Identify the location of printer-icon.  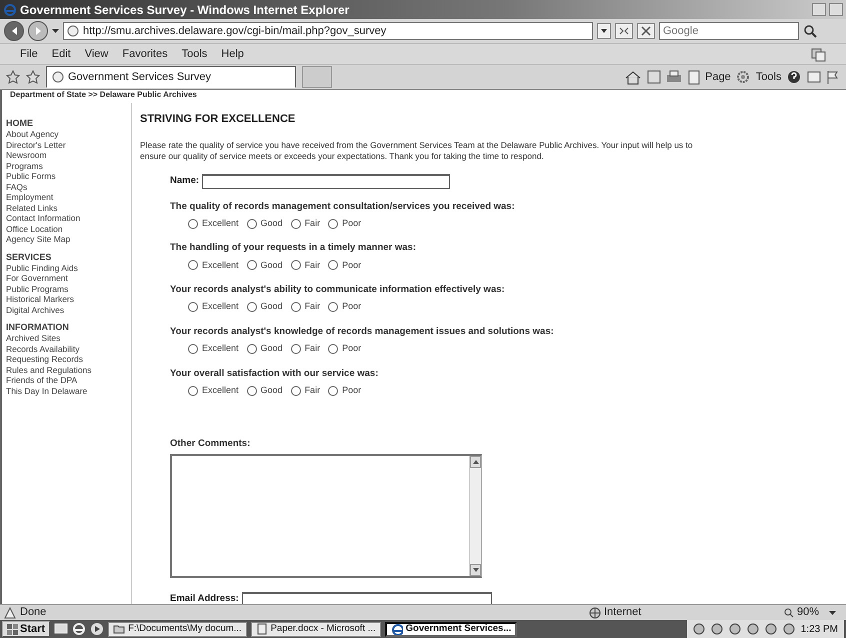
(674, 77).